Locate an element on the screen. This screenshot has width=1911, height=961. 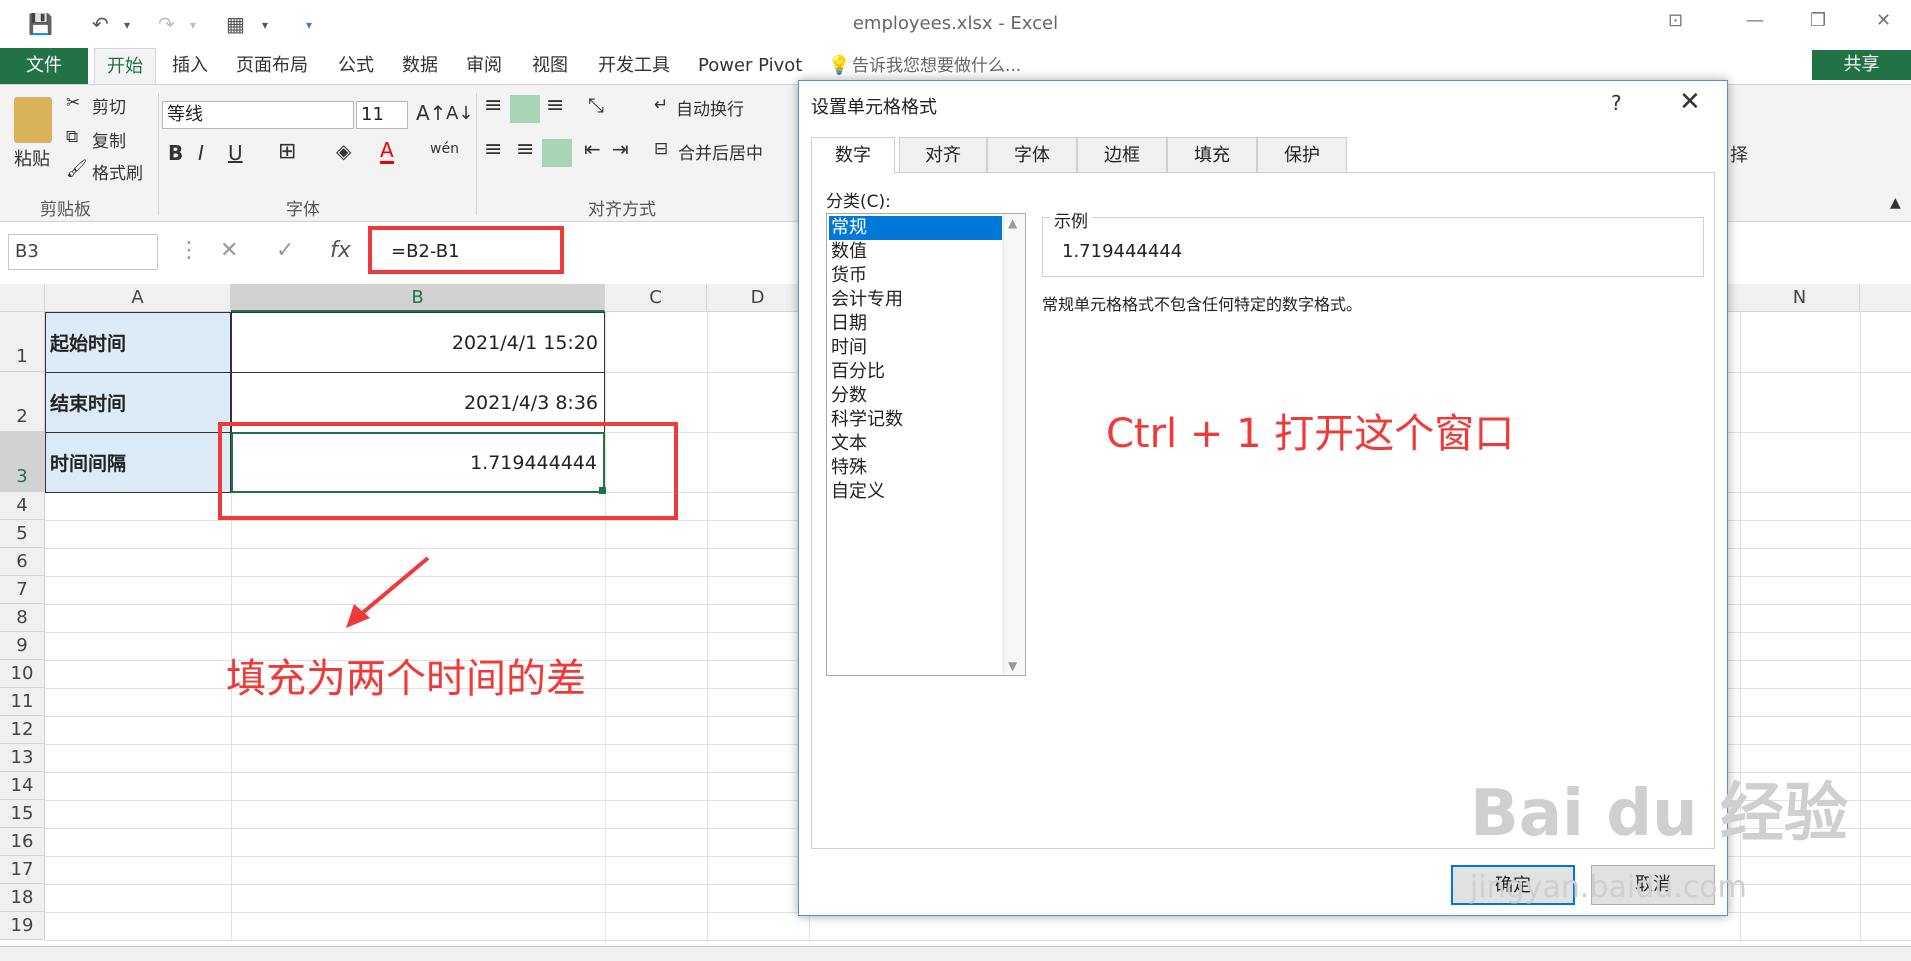
category-scrollbar: ▲ ▼ is located at coordinates (1014, 444).